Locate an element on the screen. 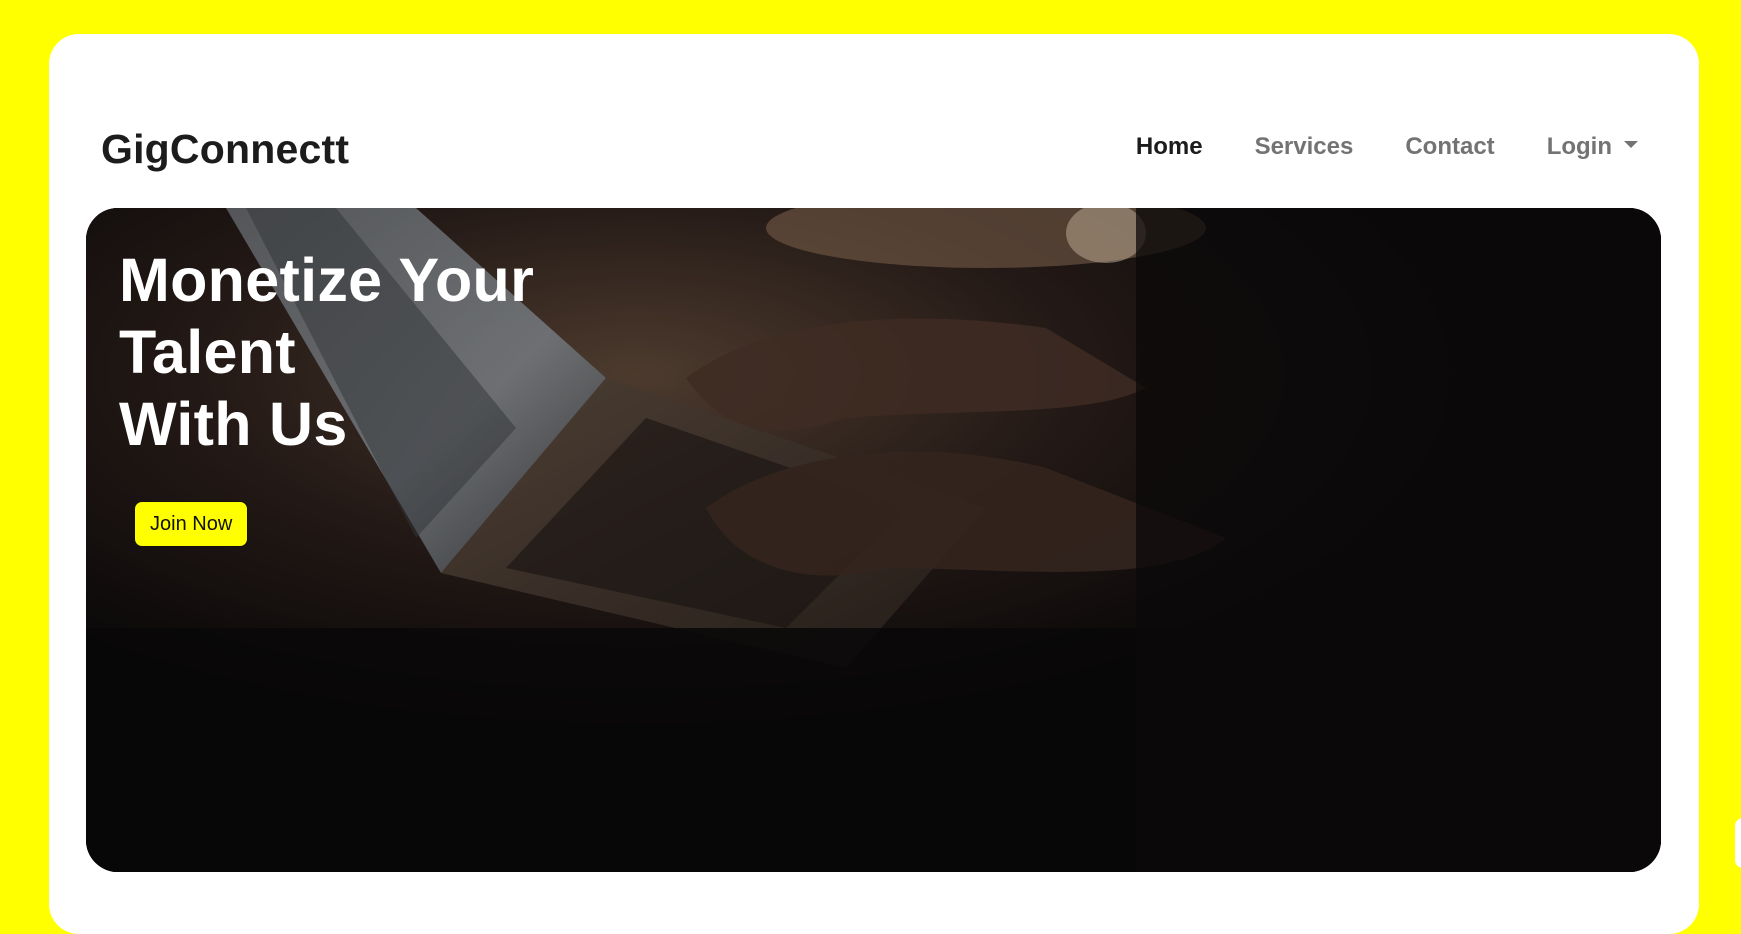 This screenshot has width=1741, height=934. brand-logo: GigConnectt is located at coordinates (225, 149).